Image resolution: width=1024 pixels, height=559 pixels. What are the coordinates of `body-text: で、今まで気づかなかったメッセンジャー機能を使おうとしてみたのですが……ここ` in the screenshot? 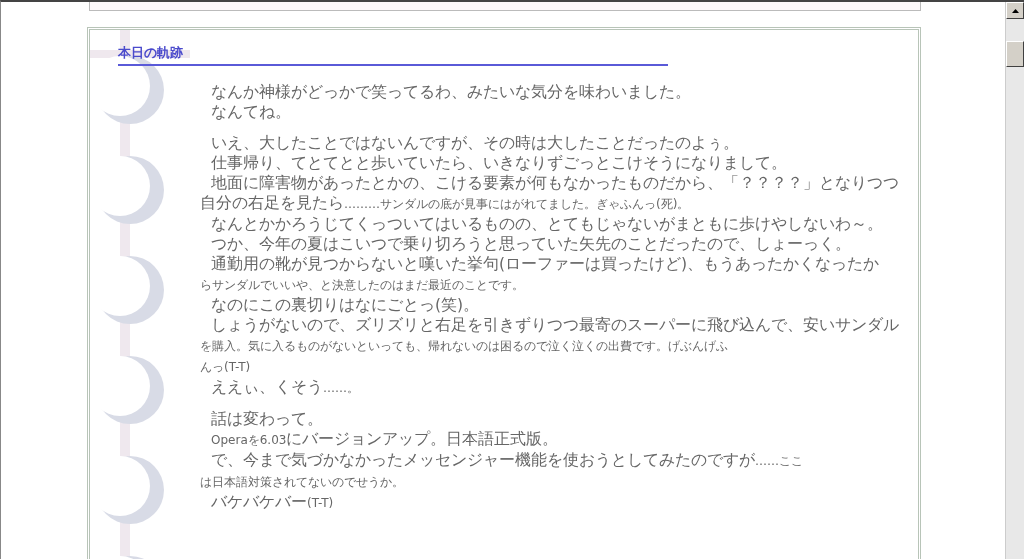 It's located at (507, 460).